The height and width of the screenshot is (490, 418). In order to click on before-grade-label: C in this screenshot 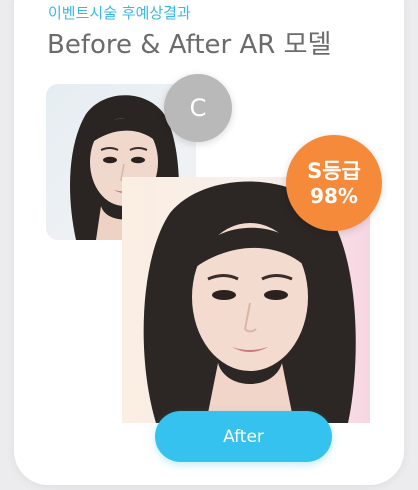, I will do `click(198, 108)`.